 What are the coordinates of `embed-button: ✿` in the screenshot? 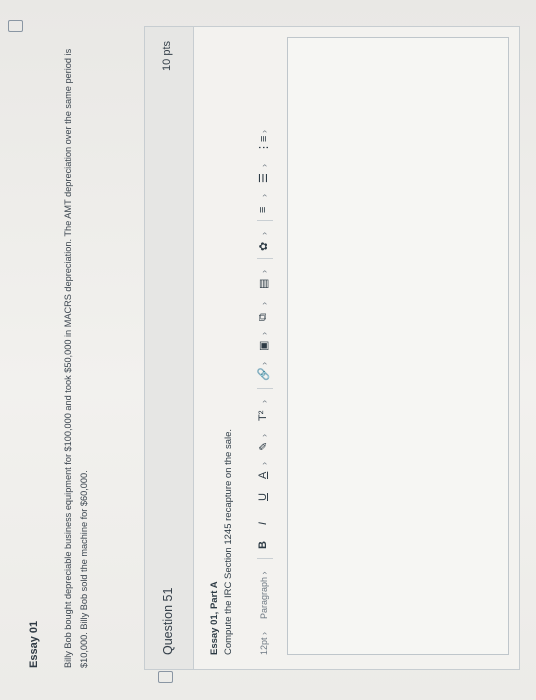 It's located at (263, 246).